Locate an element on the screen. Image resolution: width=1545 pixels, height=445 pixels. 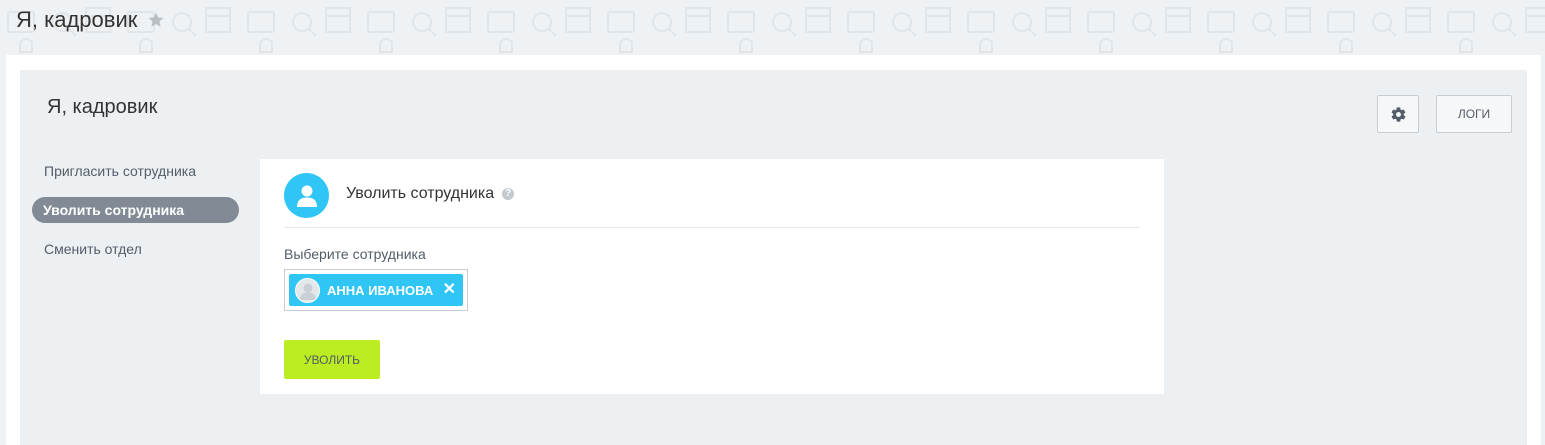
close-icon: ✕ is located at coordinates (449, 290).